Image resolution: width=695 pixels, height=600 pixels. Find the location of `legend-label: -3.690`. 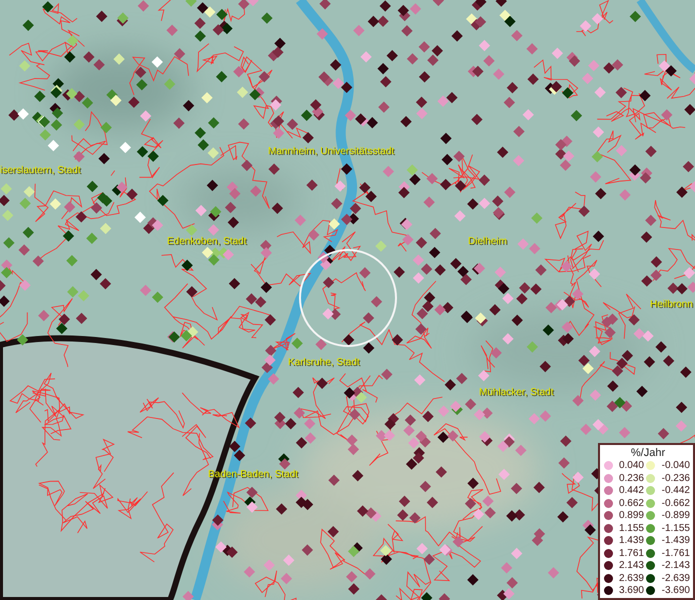

legend-label: -3.690 is located at coordinates (675, 590).